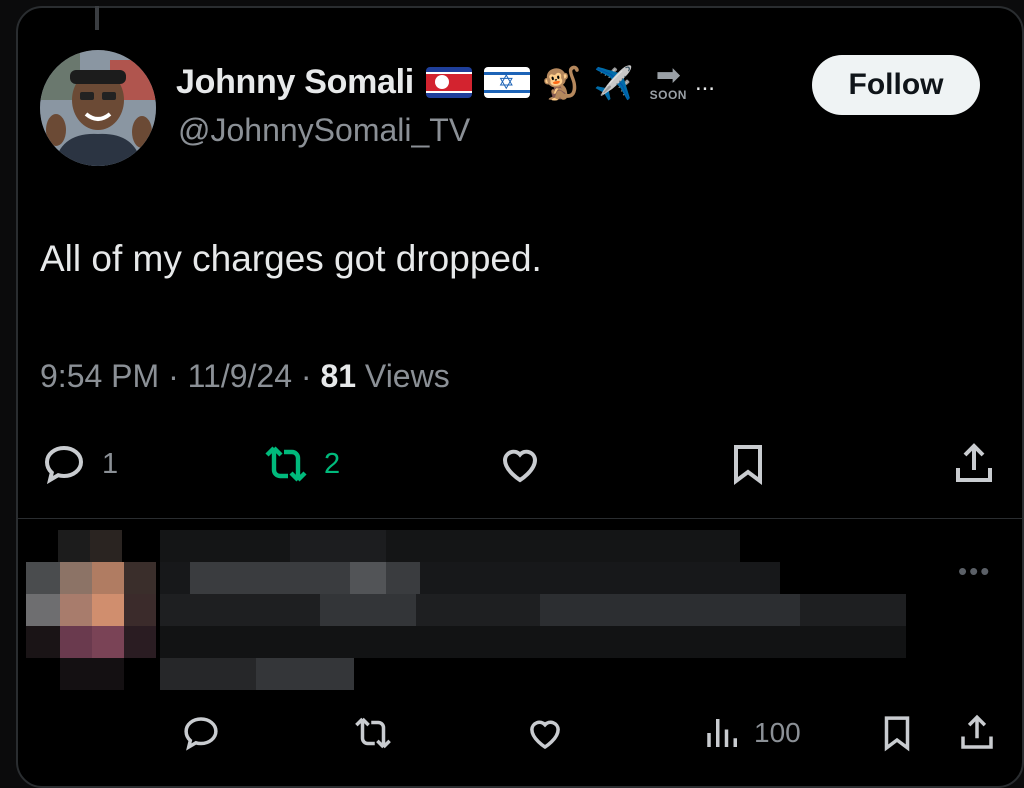 The height and width of the screenshot is (788, 1024). I want to click on monkey-emoji-icon: 🐒, so click(561, 82).